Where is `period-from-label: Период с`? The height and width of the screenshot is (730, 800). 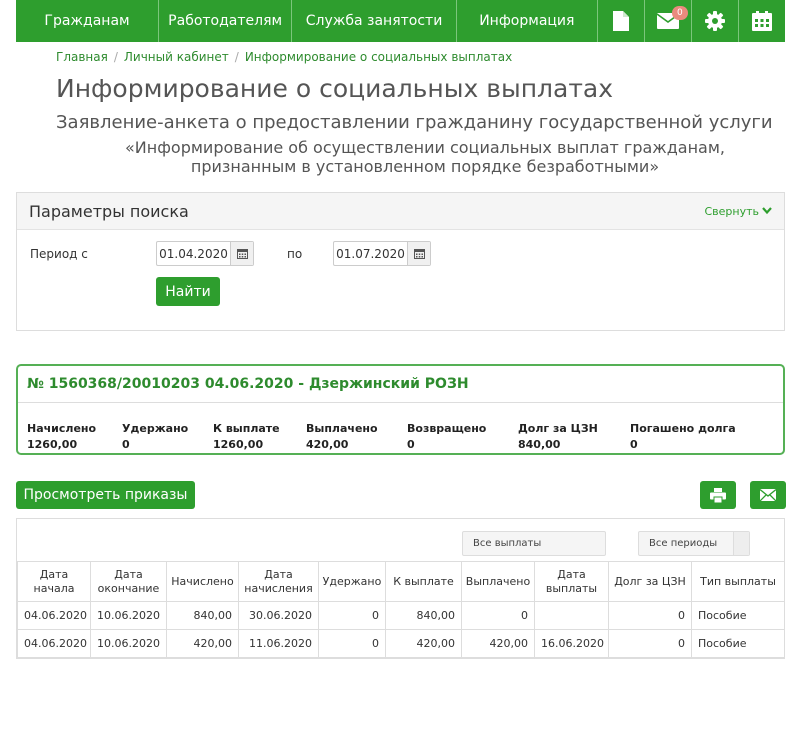 period-from-label: Период с is located at coordinates (59, 254).